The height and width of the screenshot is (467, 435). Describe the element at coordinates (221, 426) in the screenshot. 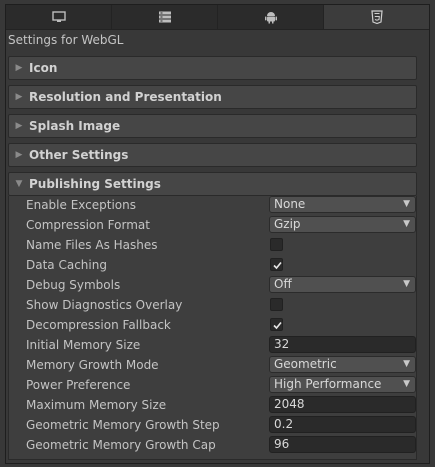

I see `geometric-memory-growth-step-row: Geometric Memory Growth Step 0.2` at that location.